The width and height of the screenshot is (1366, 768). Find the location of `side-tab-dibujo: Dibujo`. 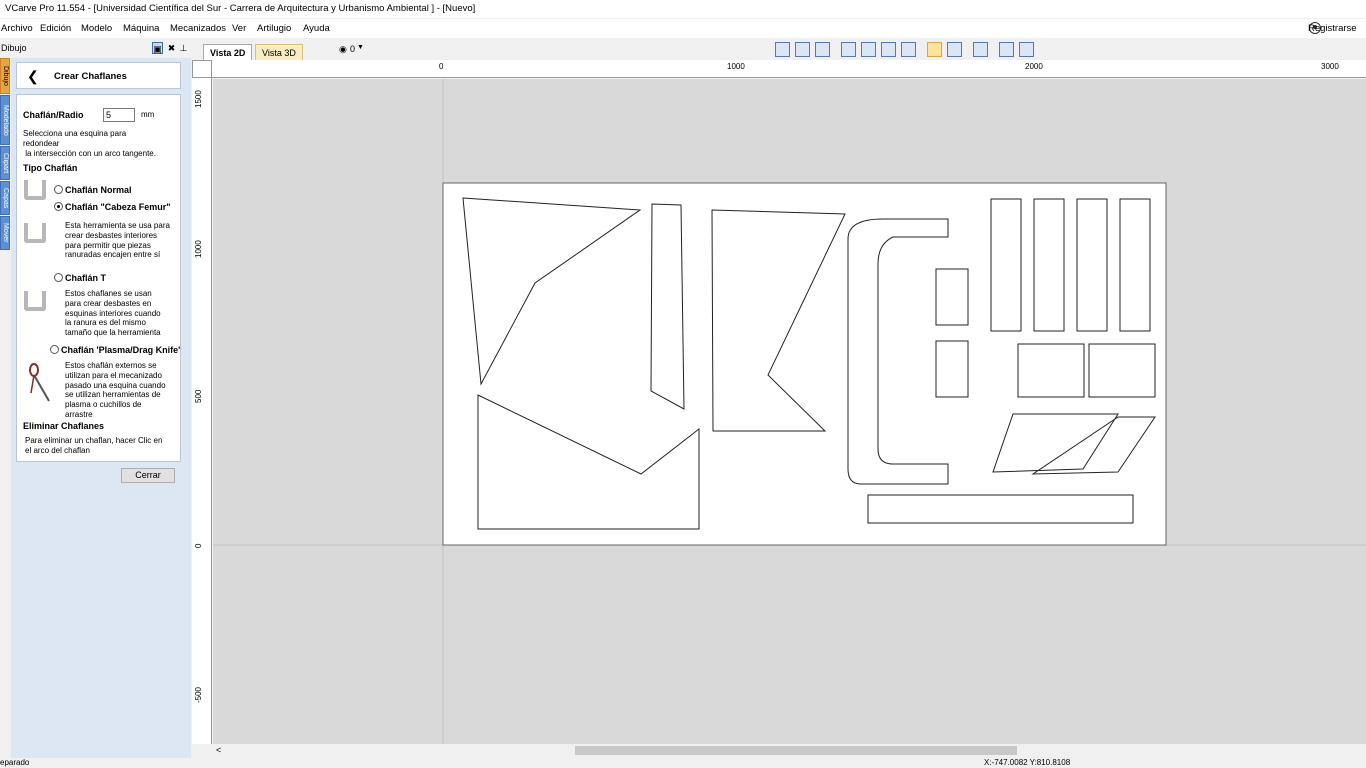

side-tab-dibujo: Dibujo is located at coordinates (5, 76).